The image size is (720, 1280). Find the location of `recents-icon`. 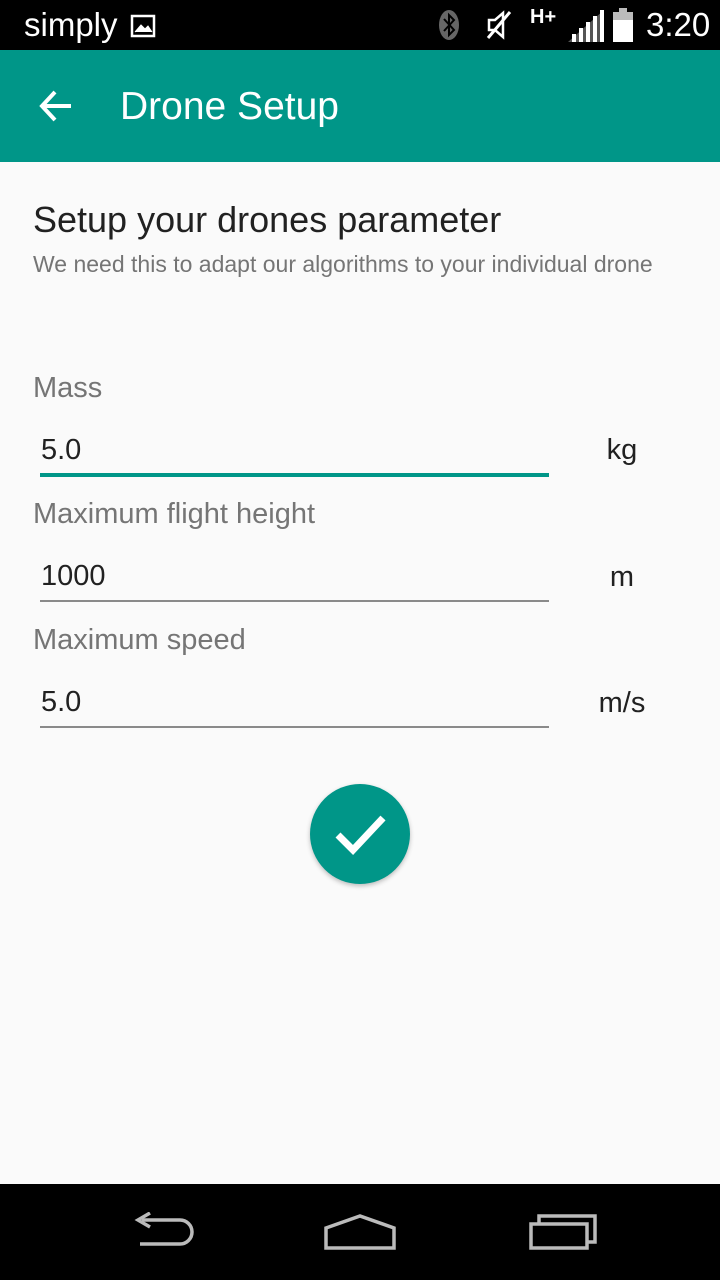

recents-icon is located at coordinates (563, 1232).